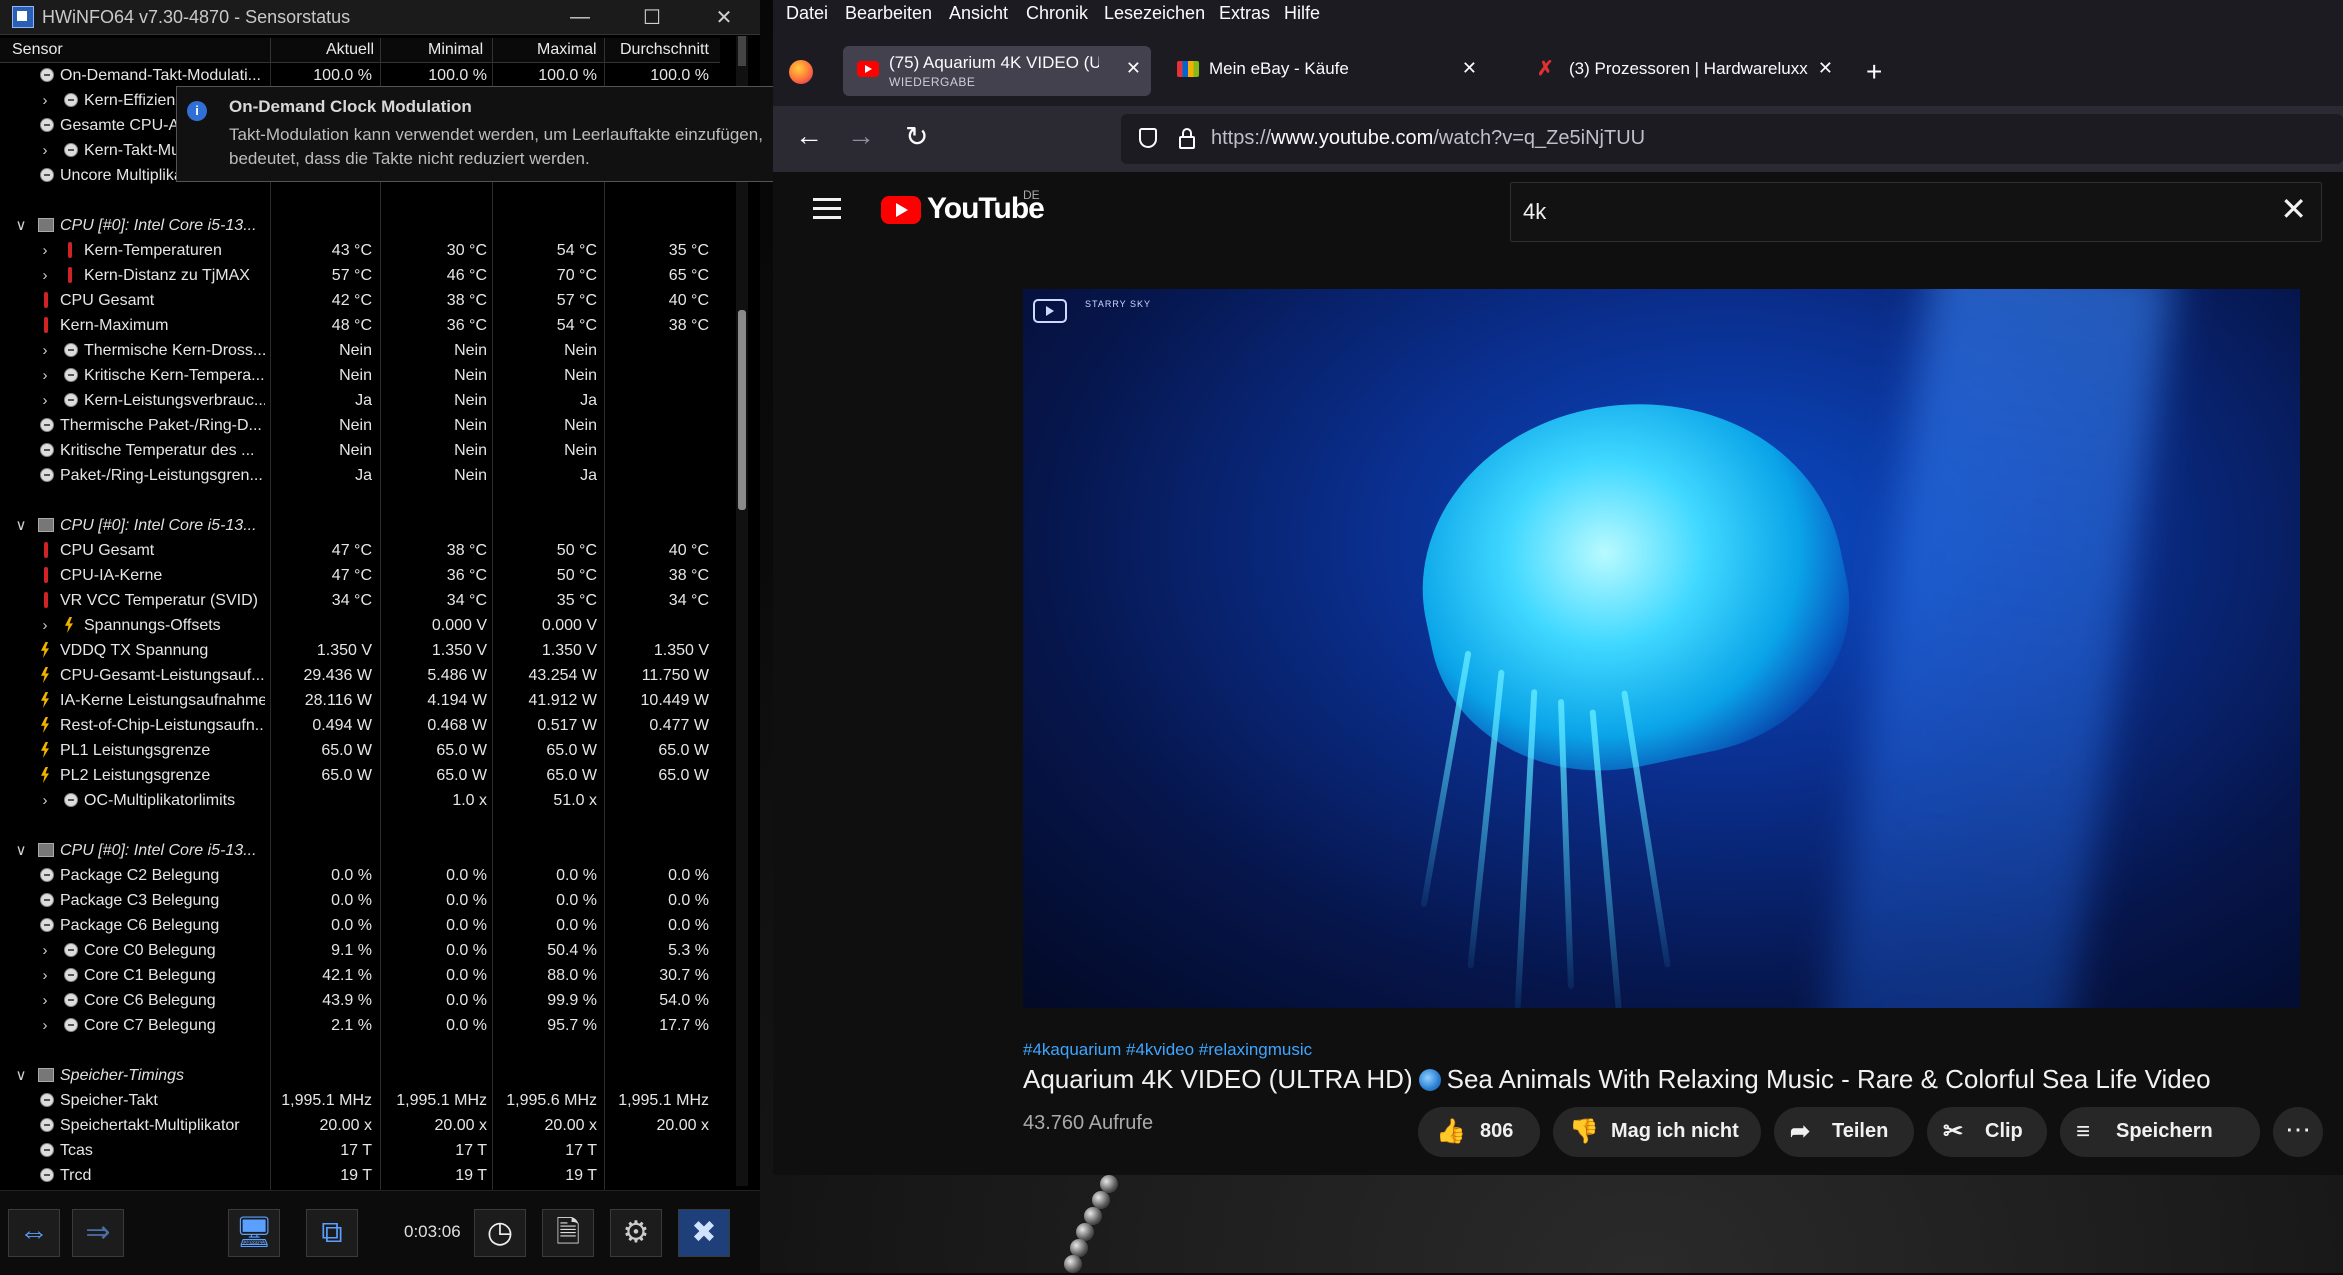 The width and height of the screenshot is (2343, 1275). I want to click on sensor-row: › Kern-Temperaturen 43 °C 30 °C 54 °C 35 °C, so click(360, 250).